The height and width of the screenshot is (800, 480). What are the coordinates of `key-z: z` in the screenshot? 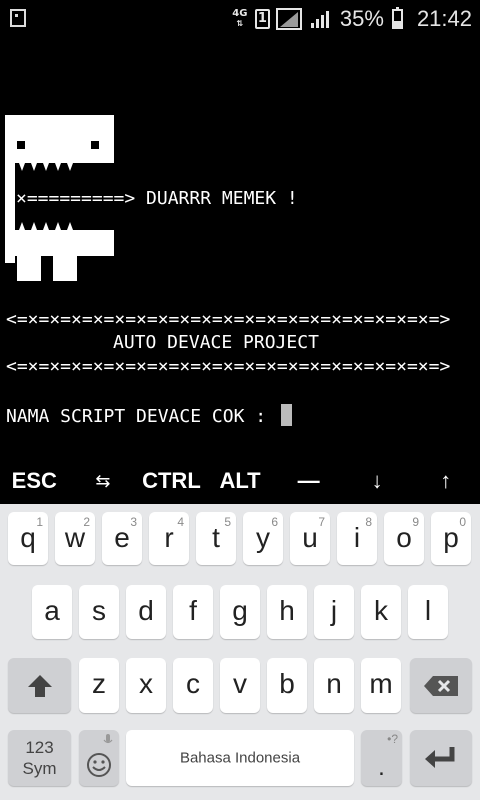 It's located at (99, 685).